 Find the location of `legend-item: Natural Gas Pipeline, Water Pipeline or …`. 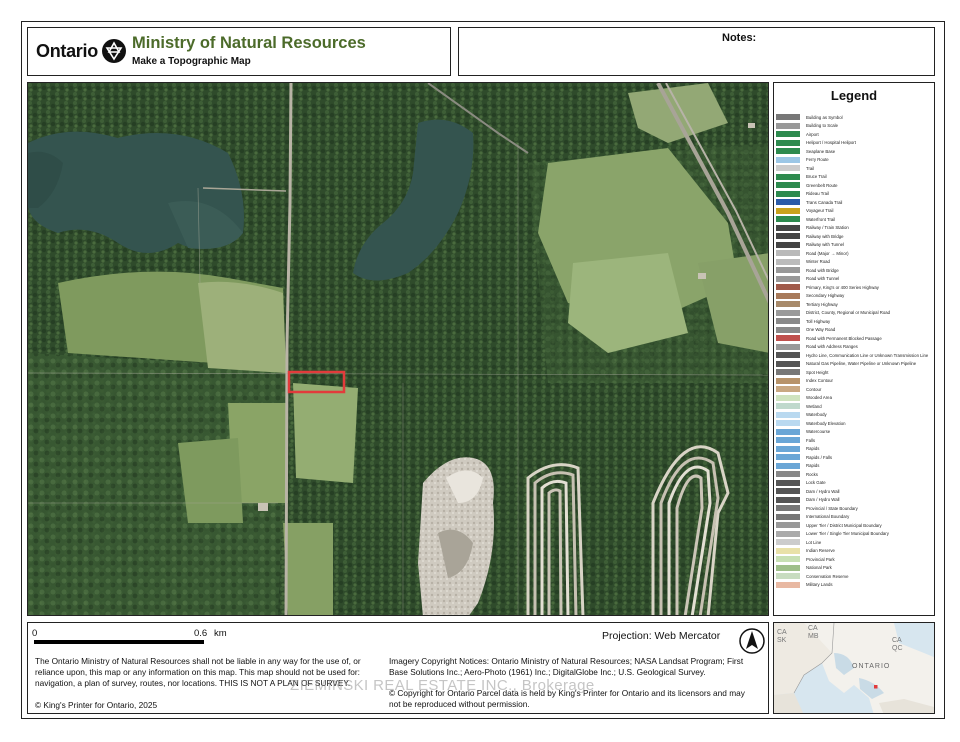

legend-item: Natural Gas Pipeline, Water Pipeline or … is located at coordinates (846, 364).